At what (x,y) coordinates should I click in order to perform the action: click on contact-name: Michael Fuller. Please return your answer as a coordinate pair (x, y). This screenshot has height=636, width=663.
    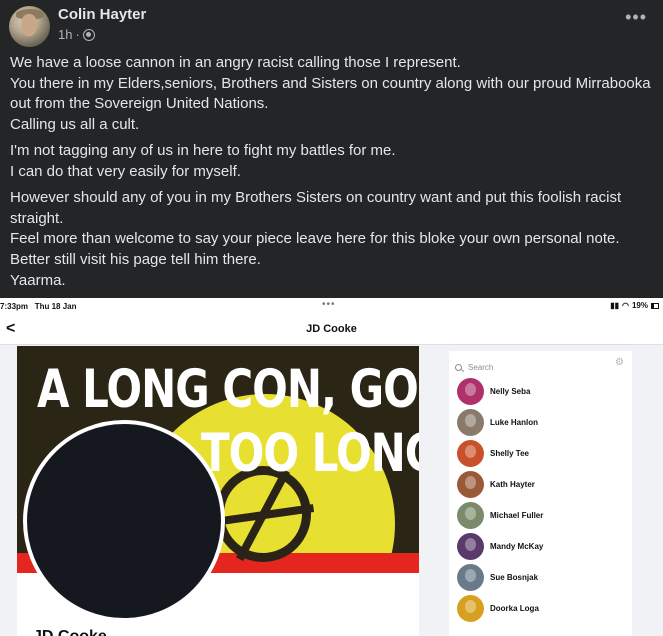
    Looking at the image, I should click on (517, 515).